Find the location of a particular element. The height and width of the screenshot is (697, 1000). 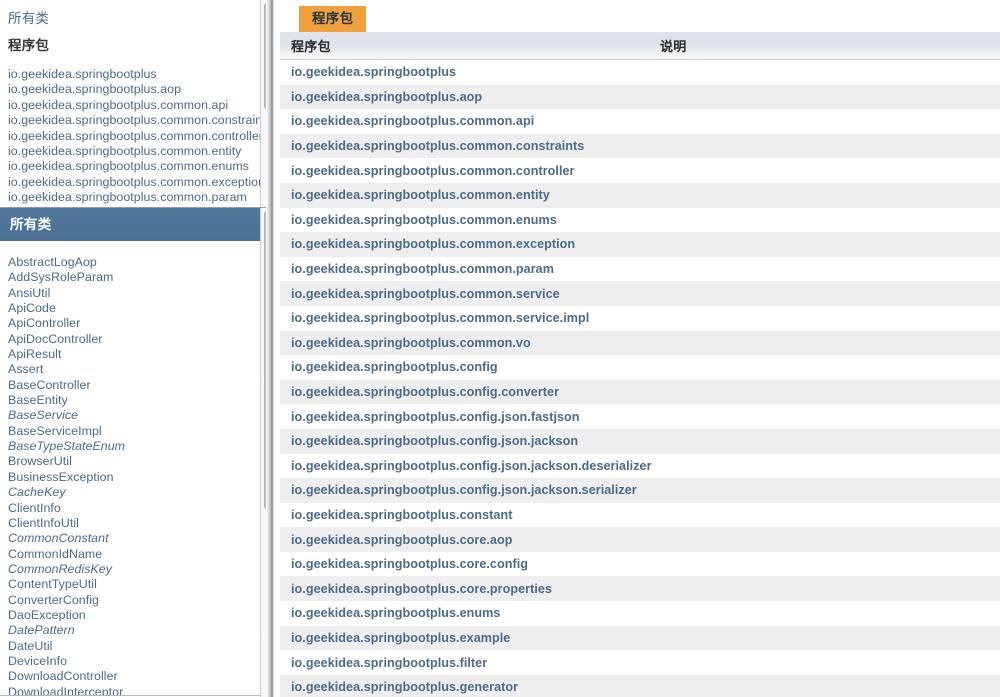

package-row-link: io.geekidea.springbootplus.filter is located at coordinates (389, 663).